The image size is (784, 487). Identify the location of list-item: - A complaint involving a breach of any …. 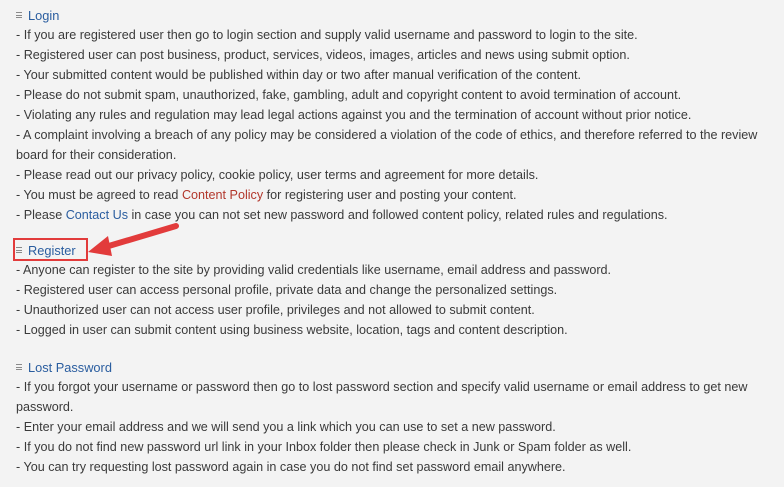
(387, 145).